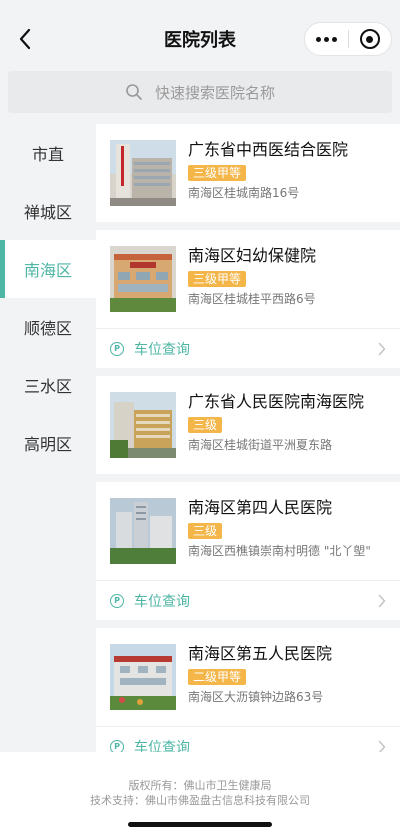 This screenshot has width=400, height=836. Describe the element at coordinates (248, 531) in the screenshot. I see `hospital-card-main: 南海区第四人民医院 三级 南海区西樵镇崇南村明德 "北丫塱"` at that location.